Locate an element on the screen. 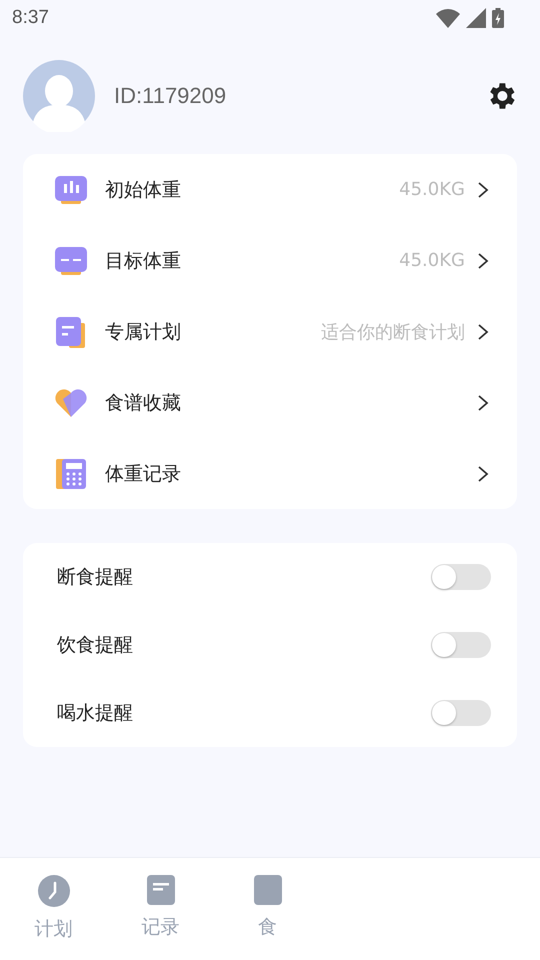 The width and height of the screenshot is (540, 960). menu-item: 体重记录 is located at coordinates (270, 473).